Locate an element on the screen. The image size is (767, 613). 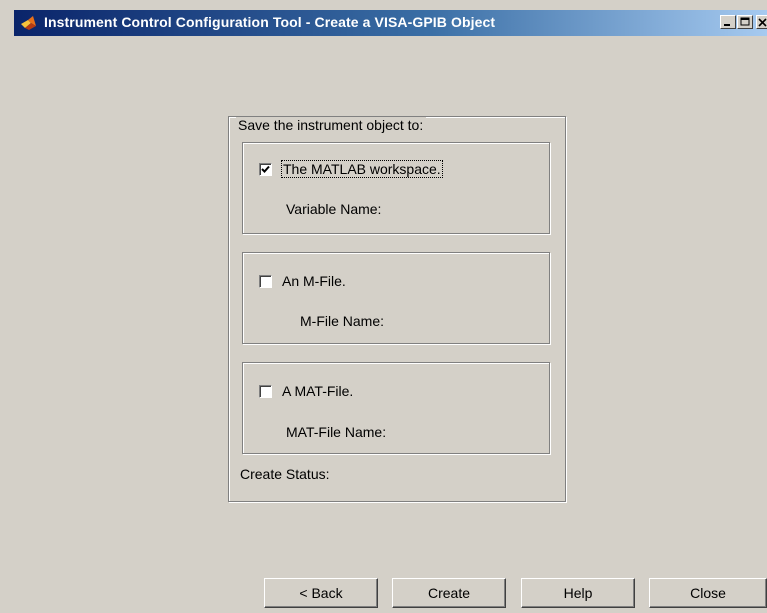
mfile-checkbox is located at coordinates (265, 281).